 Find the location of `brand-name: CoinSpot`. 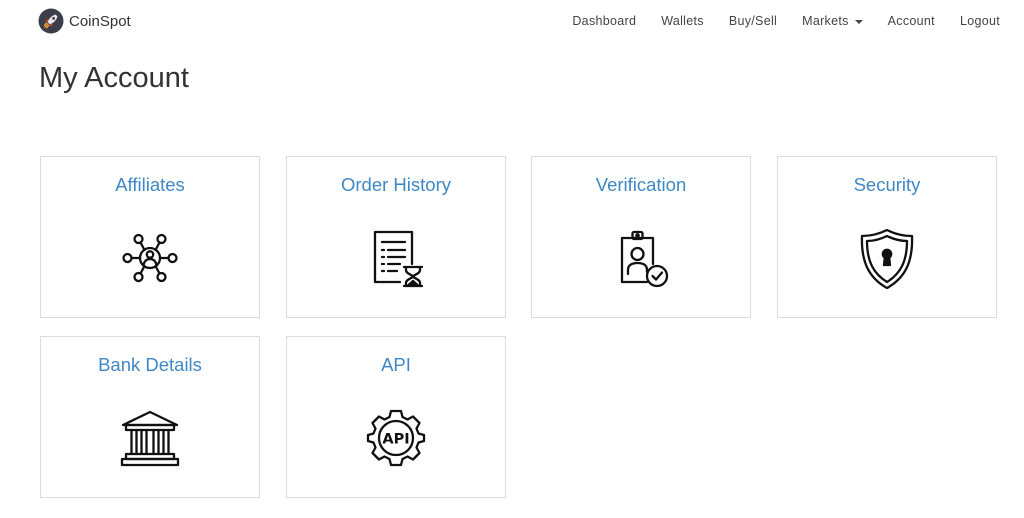

brand-name: CoinSpot is located at coordinates (100, 21).